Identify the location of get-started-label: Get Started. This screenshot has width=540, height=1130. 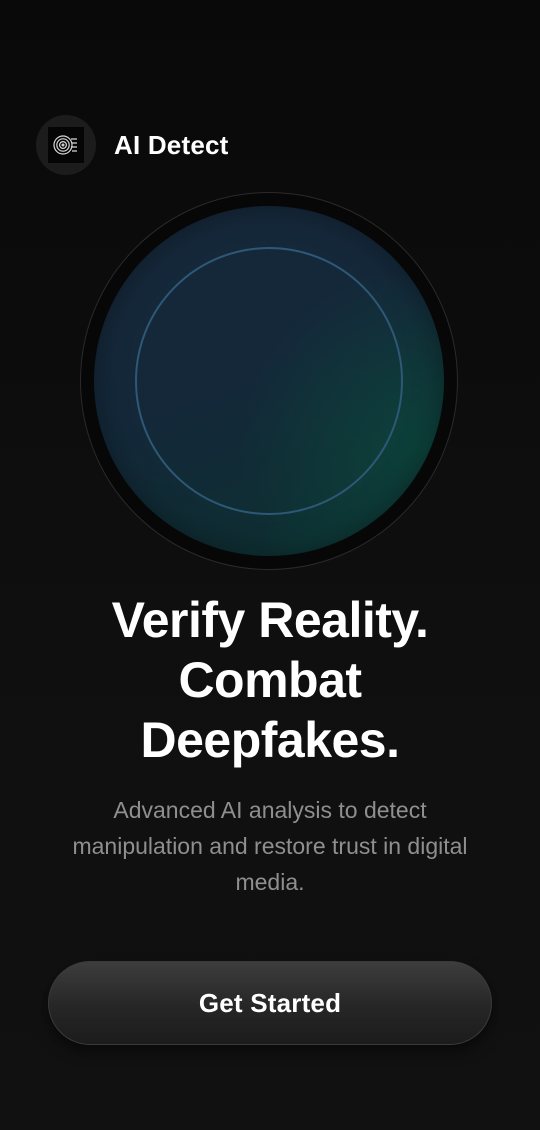
(270, 1002).